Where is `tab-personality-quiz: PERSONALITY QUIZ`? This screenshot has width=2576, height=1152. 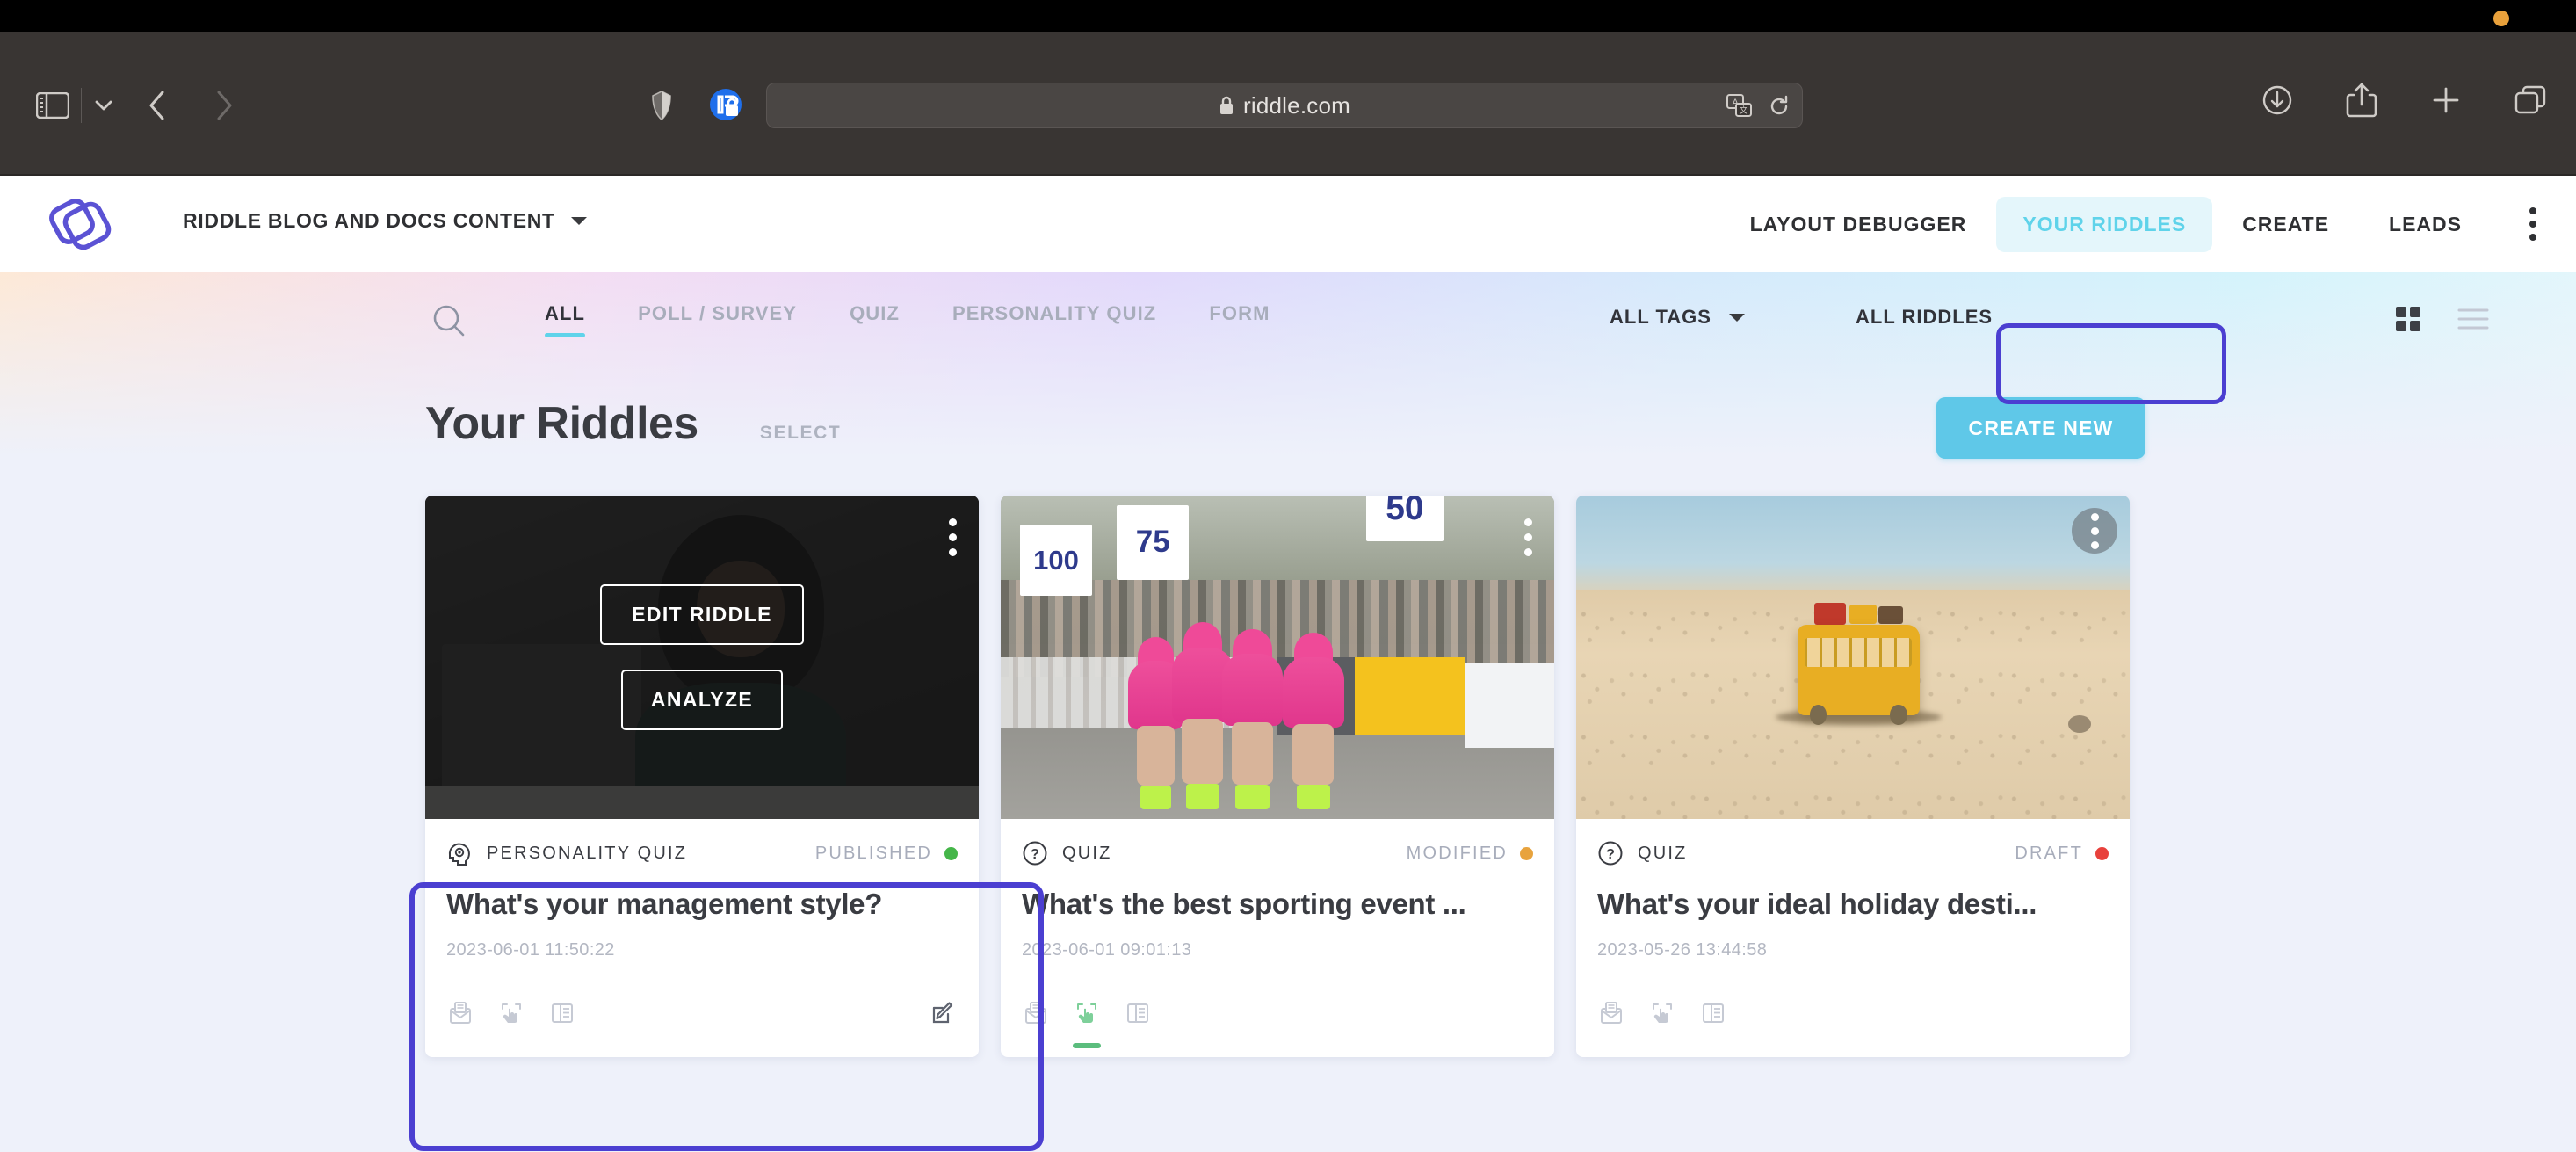
tab-personality-quiz: PERSONALITY QUIZ is located at coordinates (1054, 319).